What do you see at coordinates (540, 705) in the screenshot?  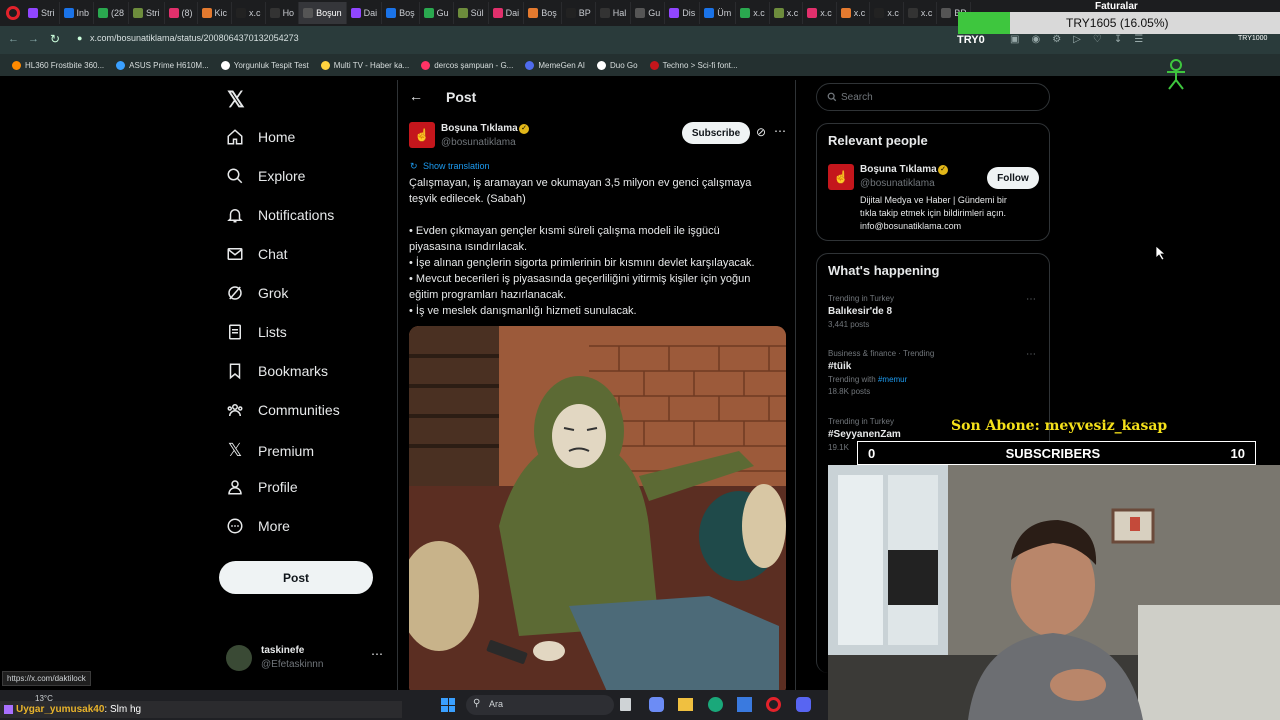 I see `taskbar-search: ⚲ Ara` at bounding box center [540, 705].